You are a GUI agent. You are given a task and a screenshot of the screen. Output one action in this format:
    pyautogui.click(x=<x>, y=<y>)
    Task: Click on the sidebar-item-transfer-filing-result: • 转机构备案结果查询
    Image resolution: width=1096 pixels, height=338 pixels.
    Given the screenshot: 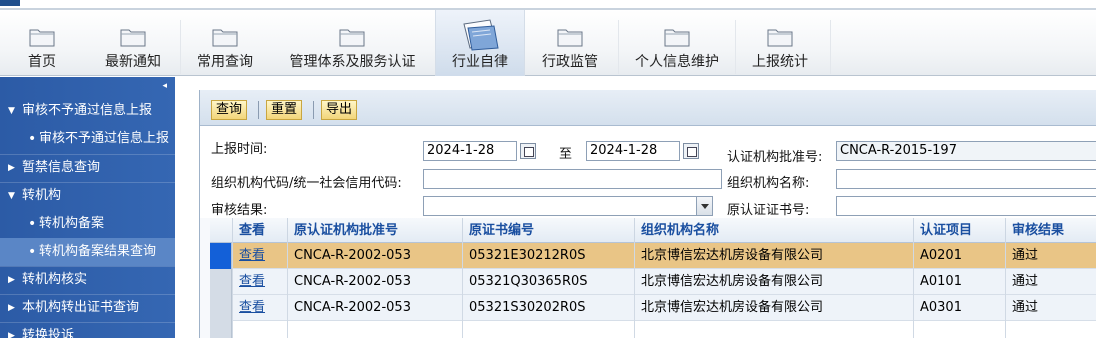 What is the action you would take?
    pyautogui.click(x=87, y=252)
    